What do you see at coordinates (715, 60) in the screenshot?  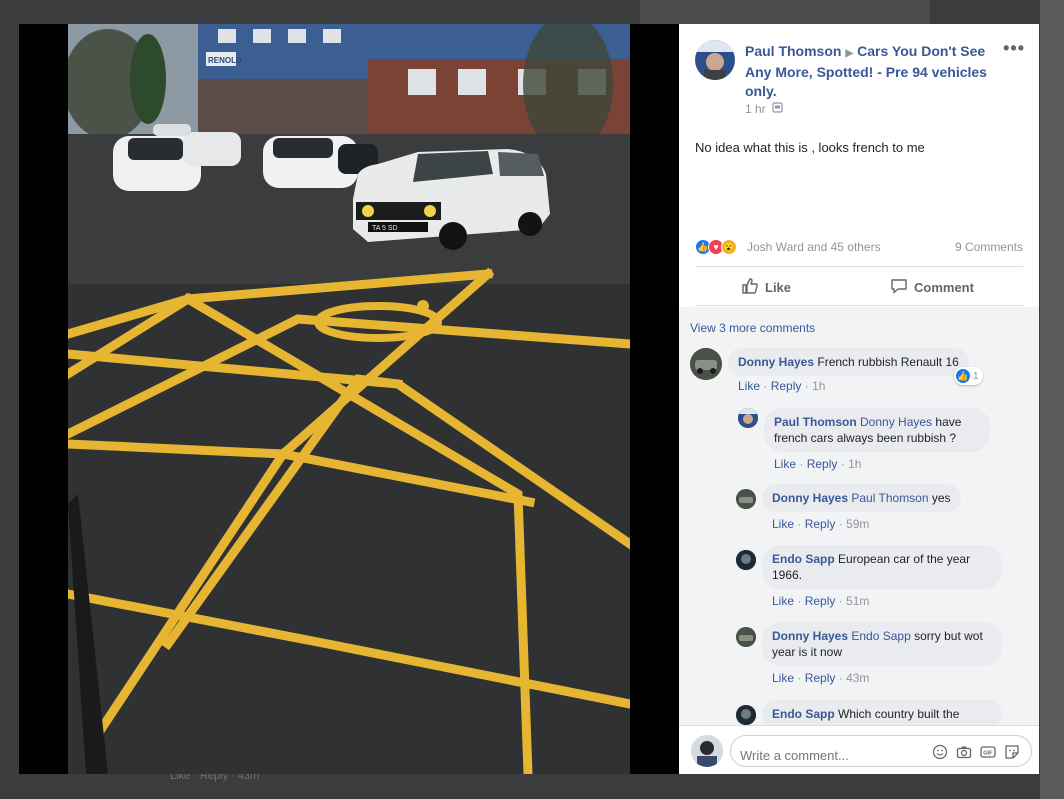 I see `author-avatar` at bounding box center [715, 60].